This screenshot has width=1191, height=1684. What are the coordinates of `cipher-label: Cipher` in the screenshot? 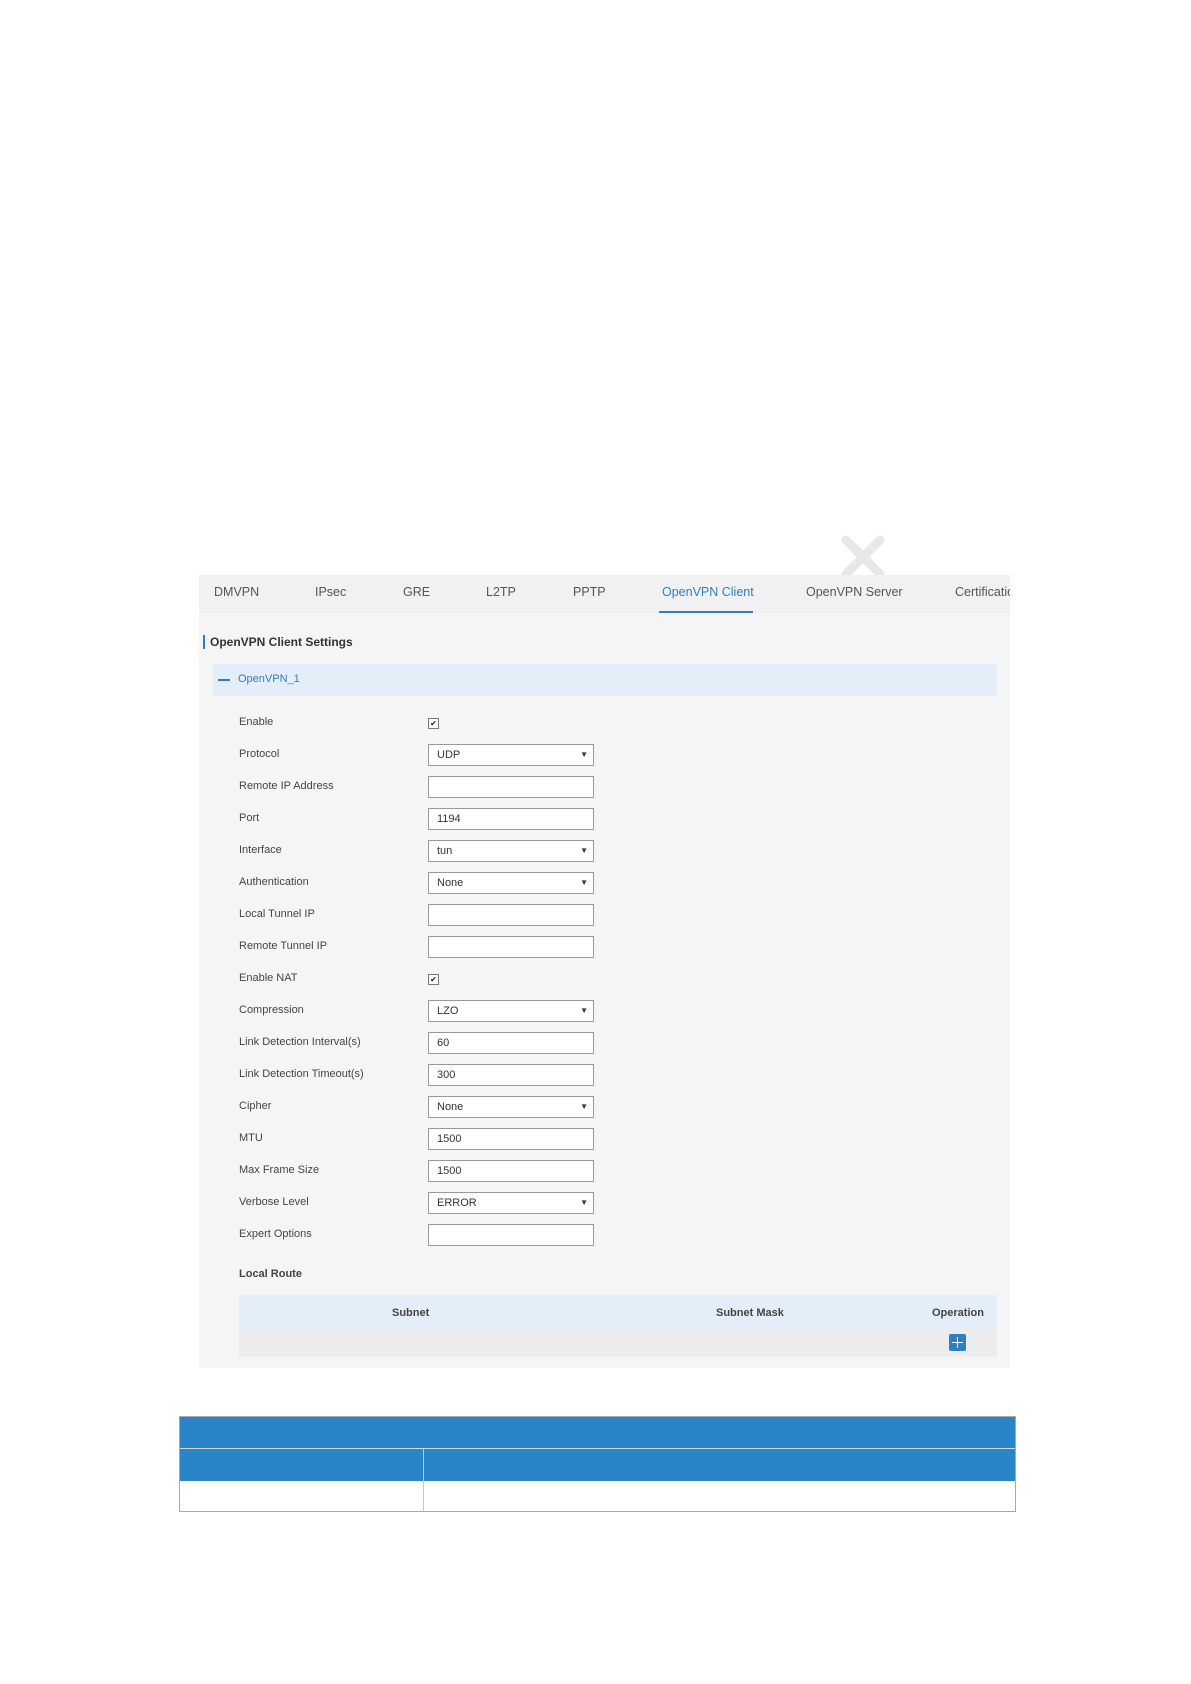 It's located at (255, 1106).